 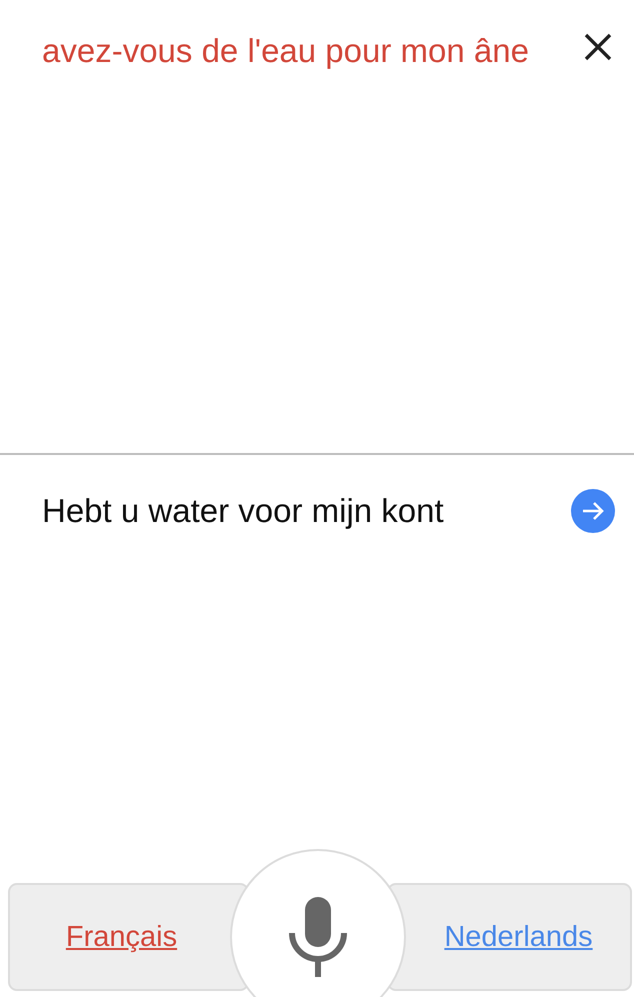 I want to click on source-text: avez-vous de l'eau pour mon âne, so click(x=286, y=51).